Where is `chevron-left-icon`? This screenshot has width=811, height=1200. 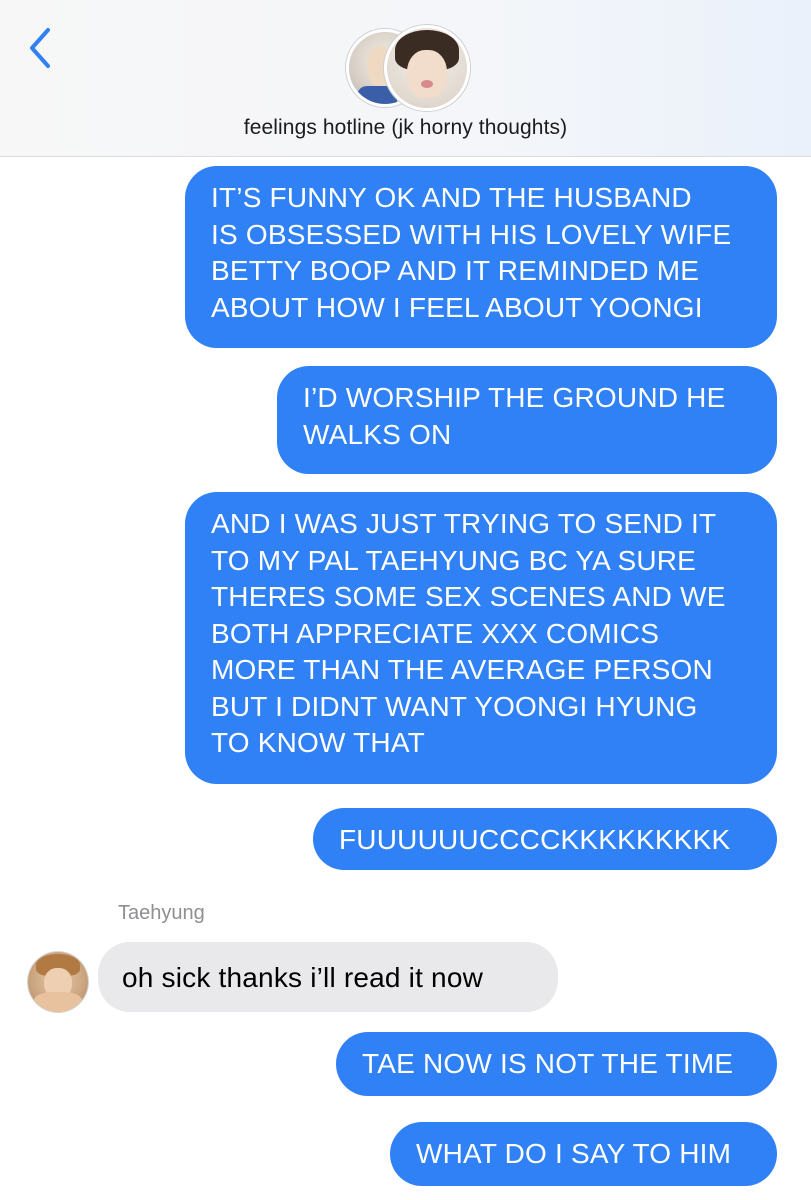 chevron-left-icon is located at coordinates (41, 48).